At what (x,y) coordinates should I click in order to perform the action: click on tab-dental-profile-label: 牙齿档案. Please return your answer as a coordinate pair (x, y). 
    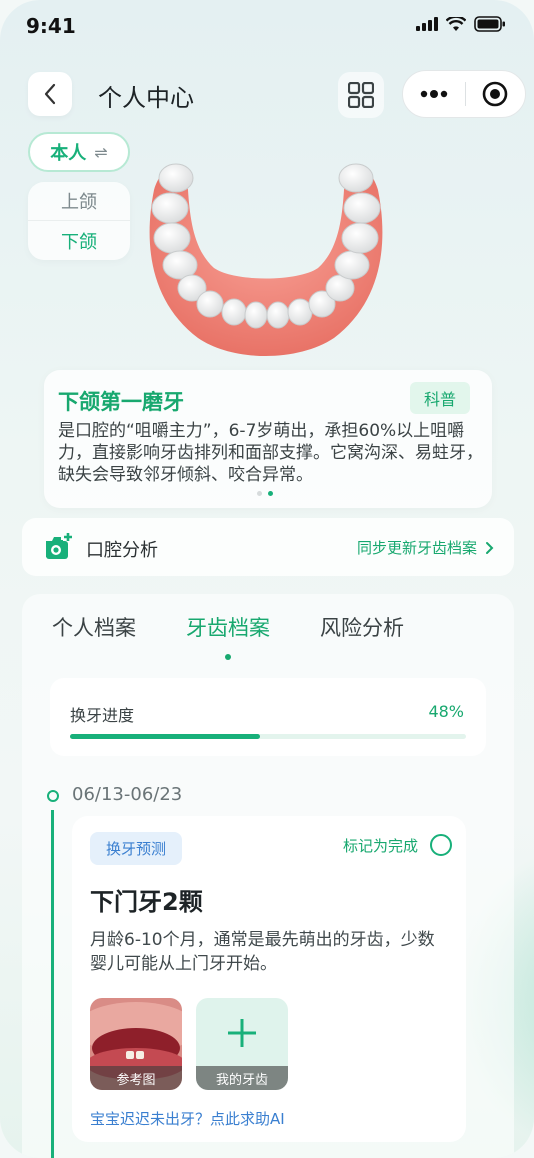
    Looking at the image, I should click on (228, 628).